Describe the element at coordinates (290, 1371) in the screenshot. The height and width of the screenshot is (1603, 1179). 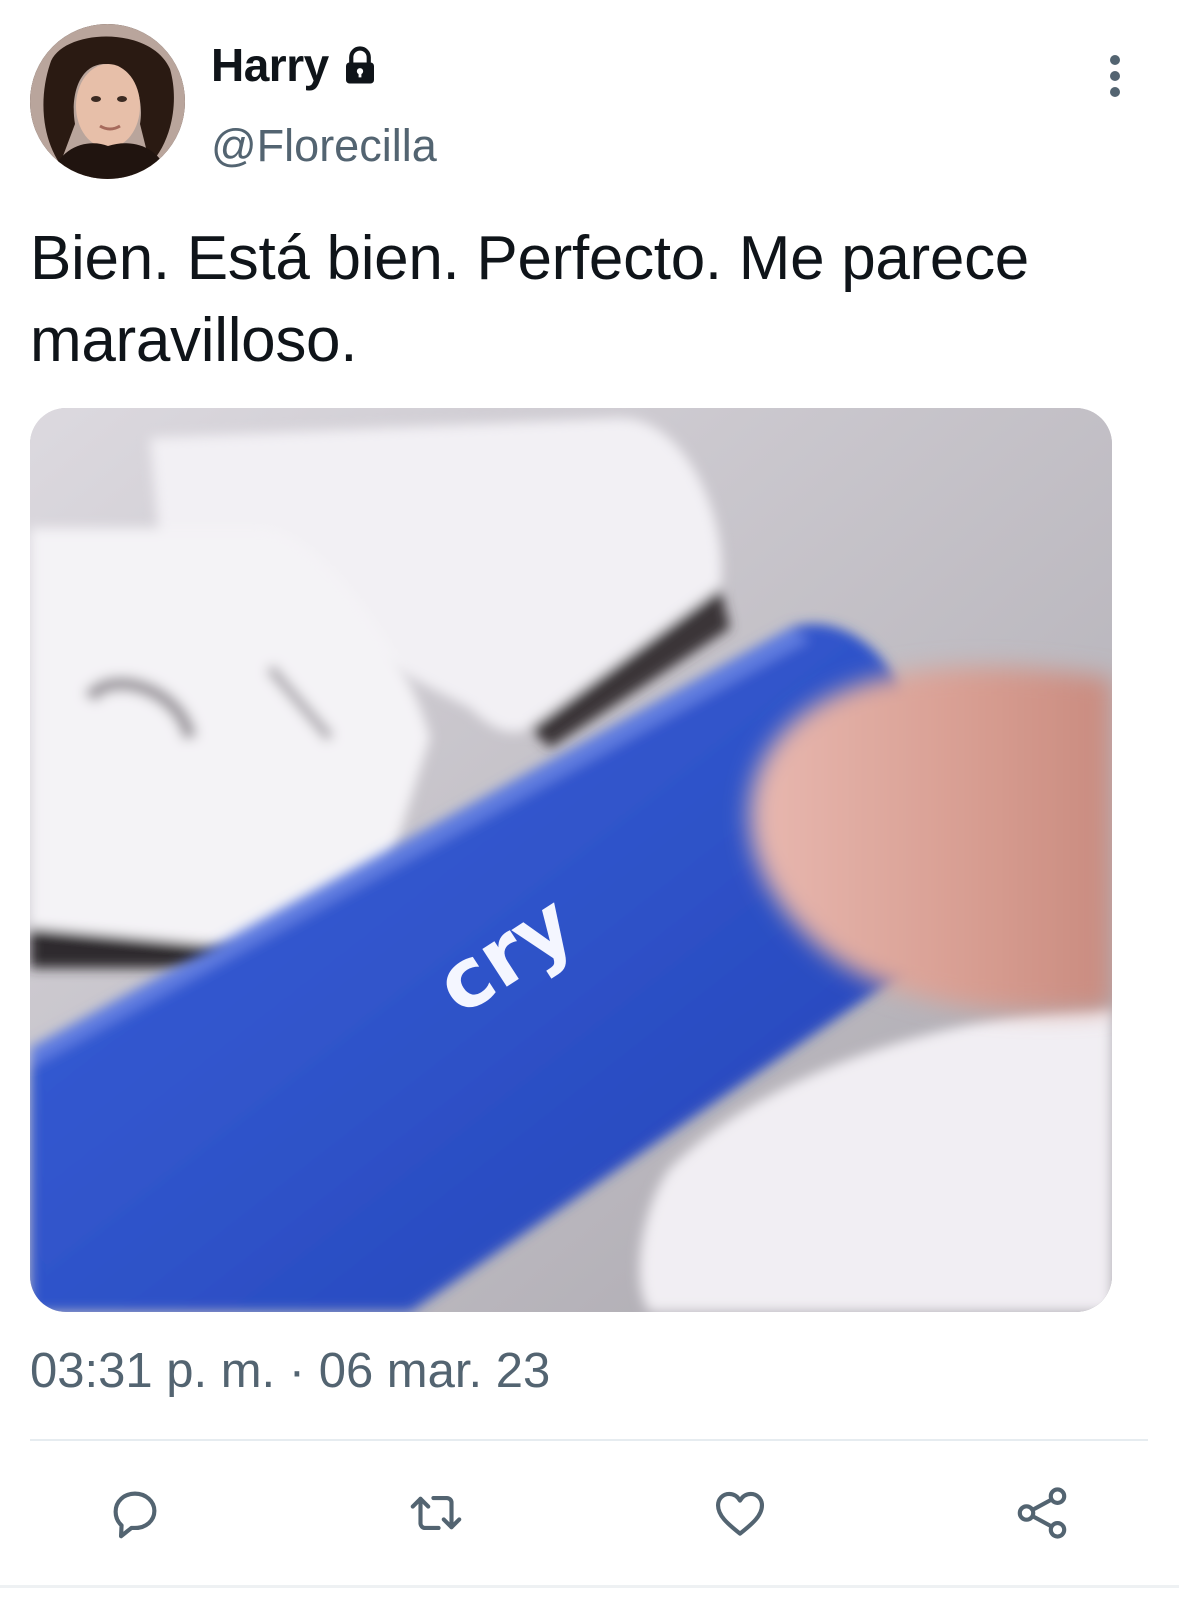
I see `tweet-timestamp: 03:31 p. m. · 06 mar. 23` at that location.